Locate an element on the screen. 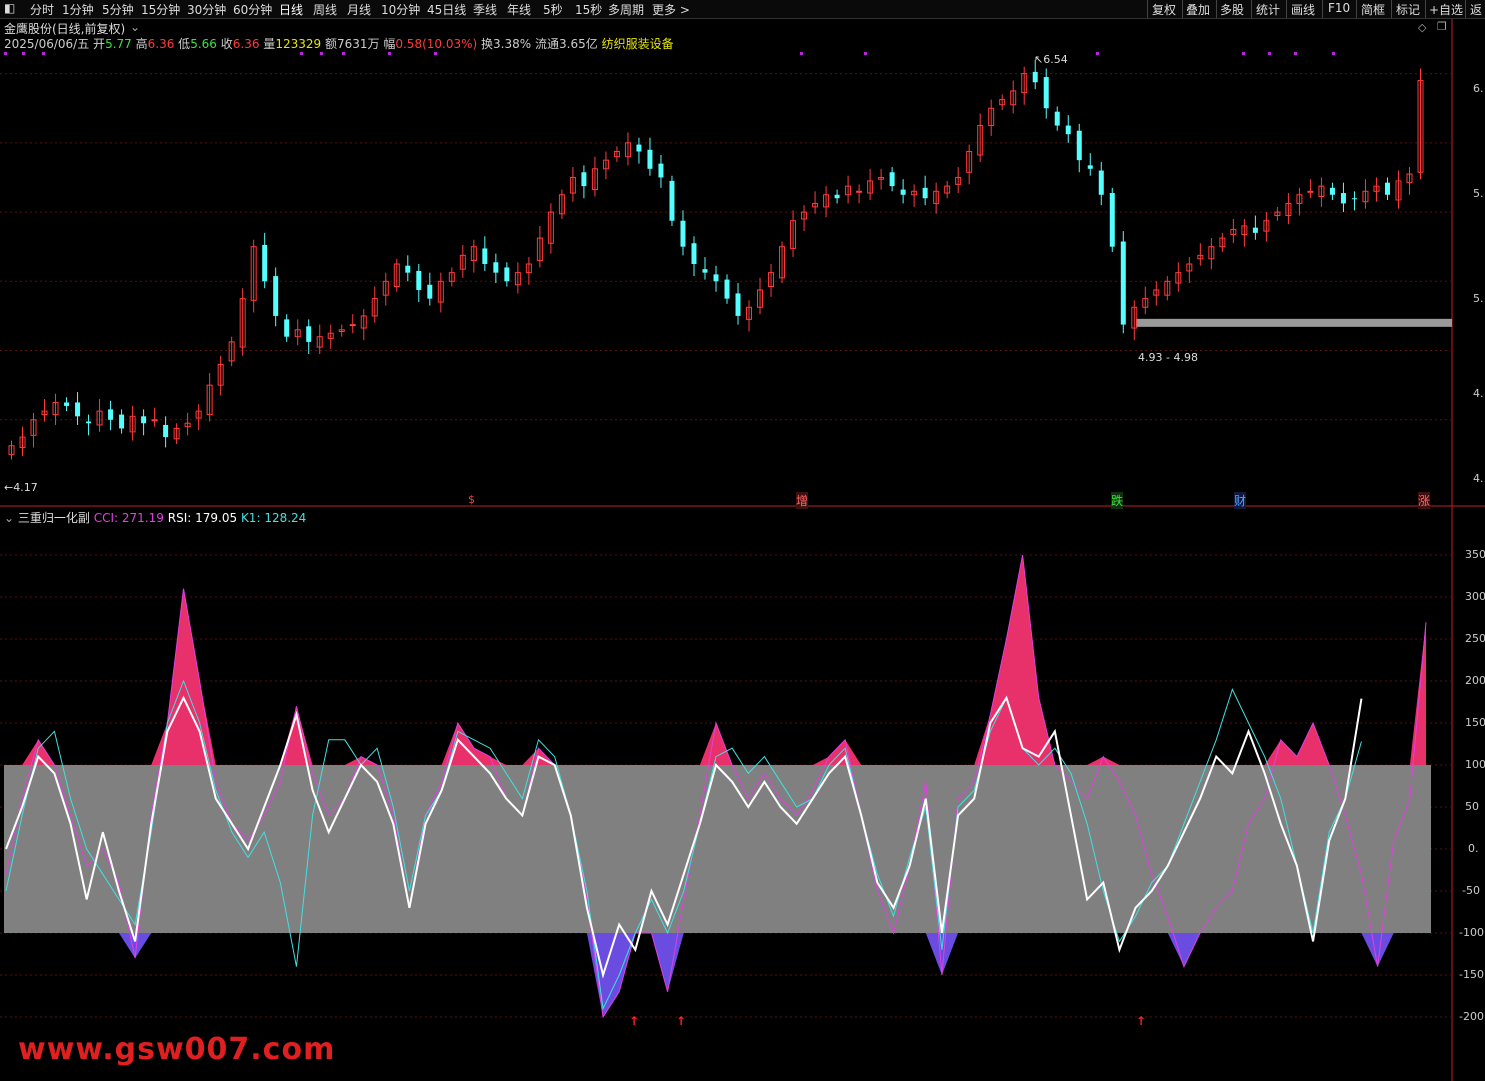 The height and width of the screenshot is (1081, 1485). f10-button: F10 is located at coordinates (1339, 8).